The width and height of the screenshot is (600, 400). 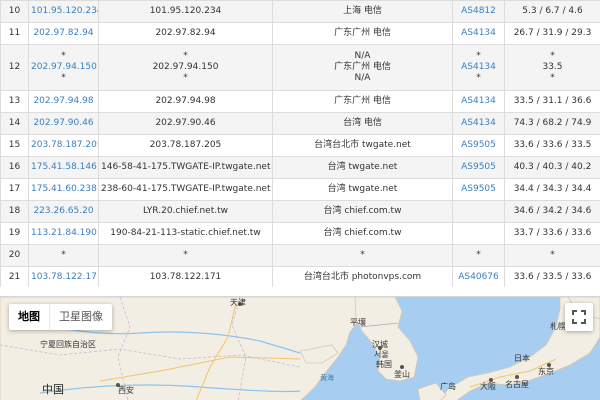 I want to click on cell-time: 33.6 / 33.5 / 33.6, so click(x=552, y=277).